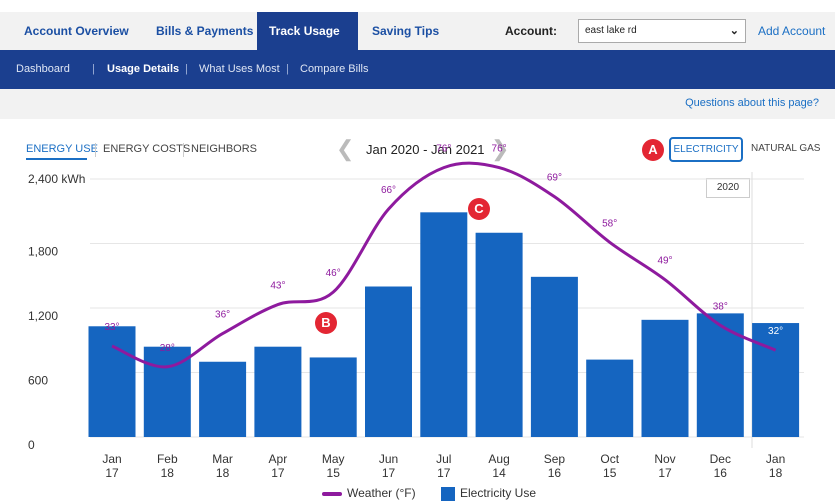 Image resolution: width=835 pixels, height=504 pixels. Describe the element at coordinates (728, 188) in the screenshot. I see `year-divider-label: 2020` at that location.